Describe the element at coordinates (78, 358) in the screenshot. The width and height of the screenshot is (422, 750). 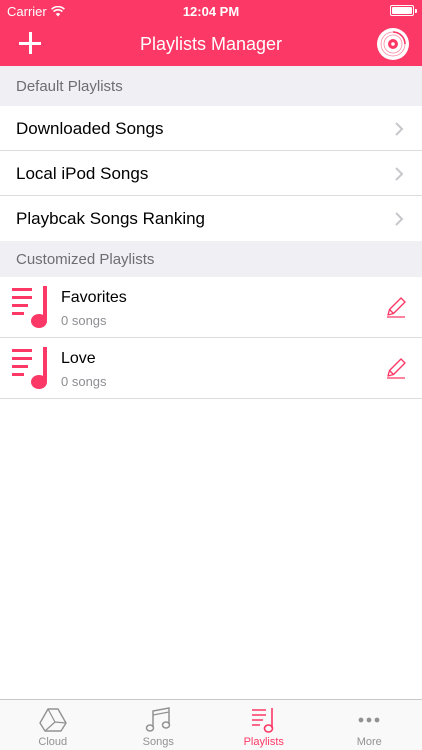
I see `playlist-name: Love` at that location.